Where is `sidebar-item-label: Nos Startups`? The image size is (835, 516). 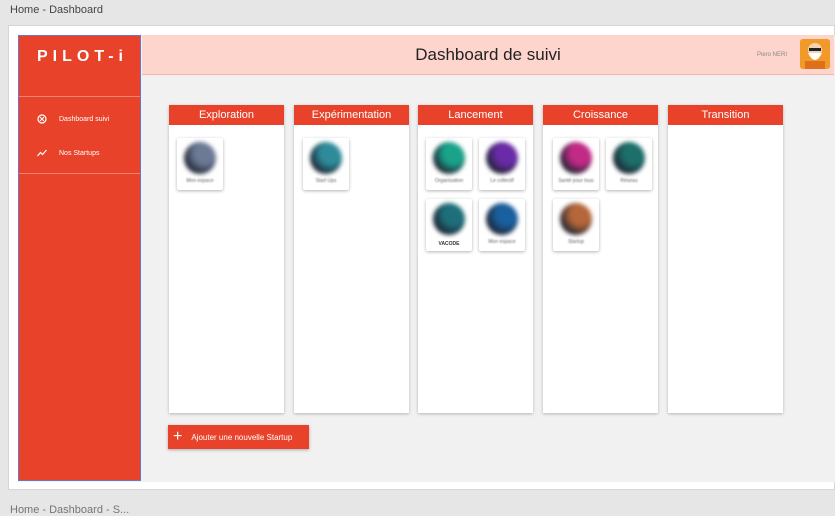 sidebar-item-label: Nos Startups is located at coordinates (79, 153).